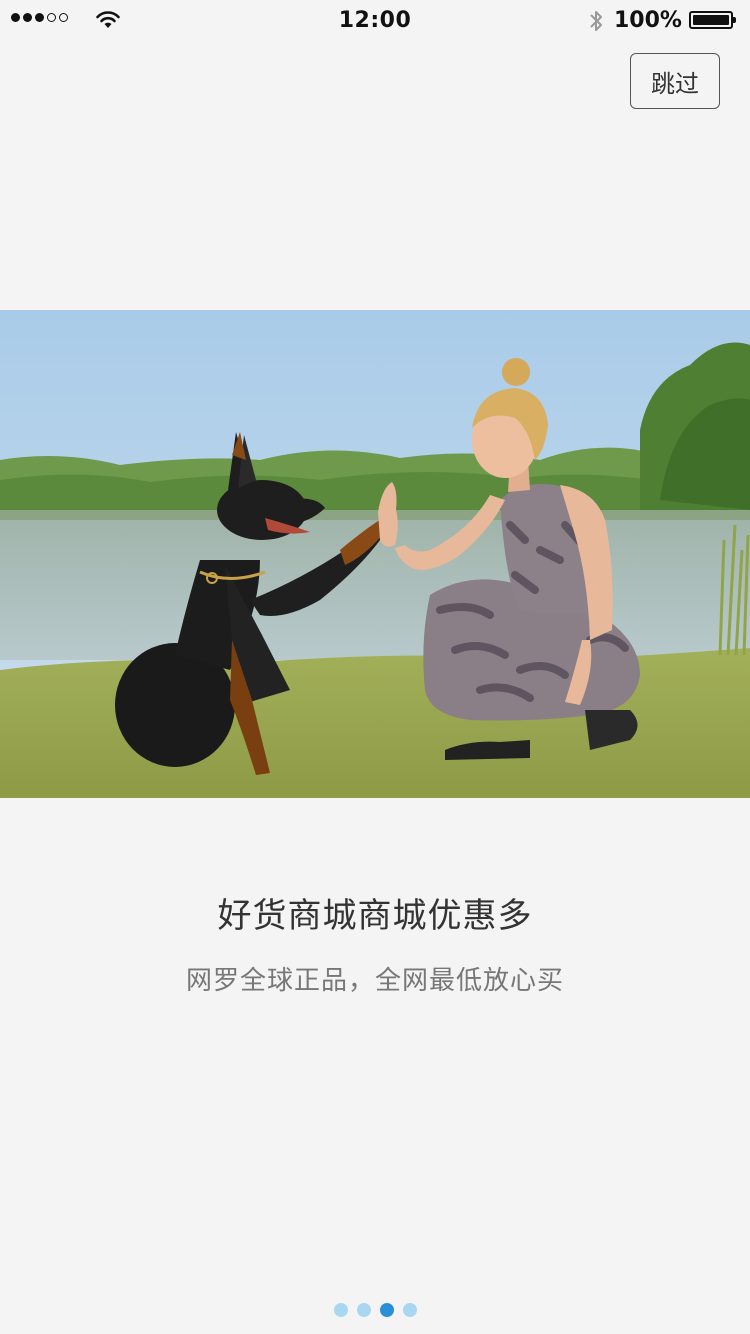  What do you see at coordinates (596, 21) in the screenshot?
I see `bluetooth-icon` at bounding box center [596, 21].